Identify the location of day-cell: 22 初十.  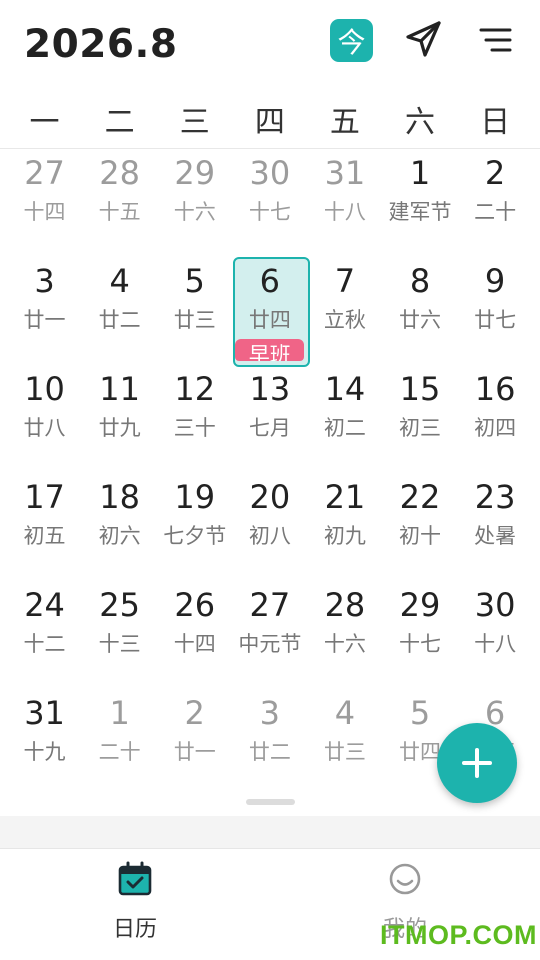
(419, 527).